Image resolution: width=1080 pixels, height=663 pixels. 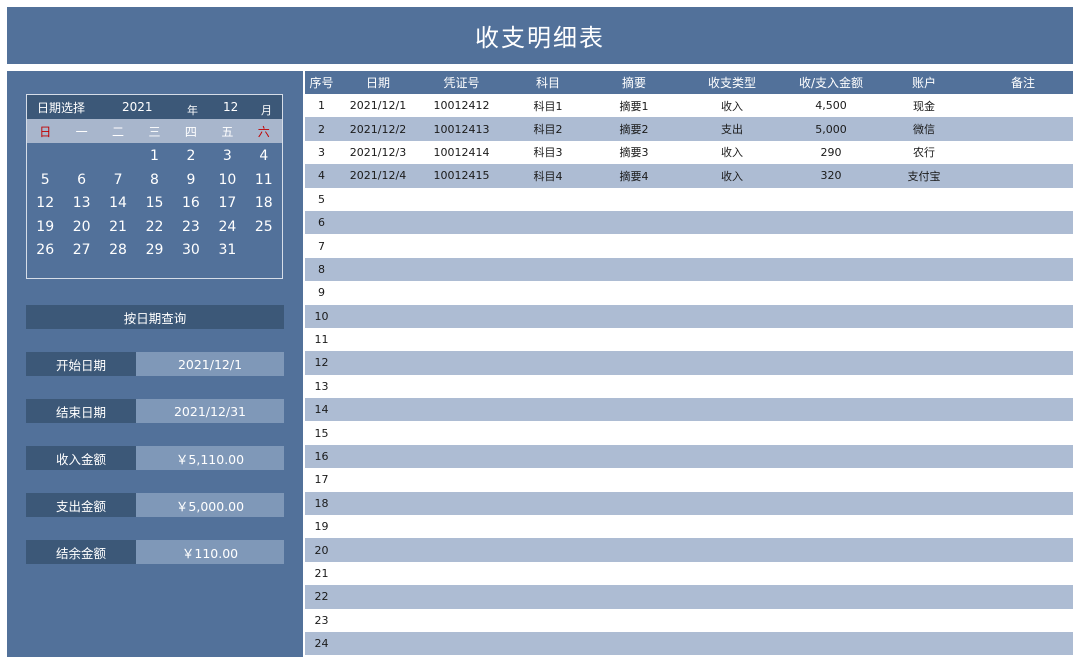 I want to click on calendar-day: 21, so click(x=118, y=228).